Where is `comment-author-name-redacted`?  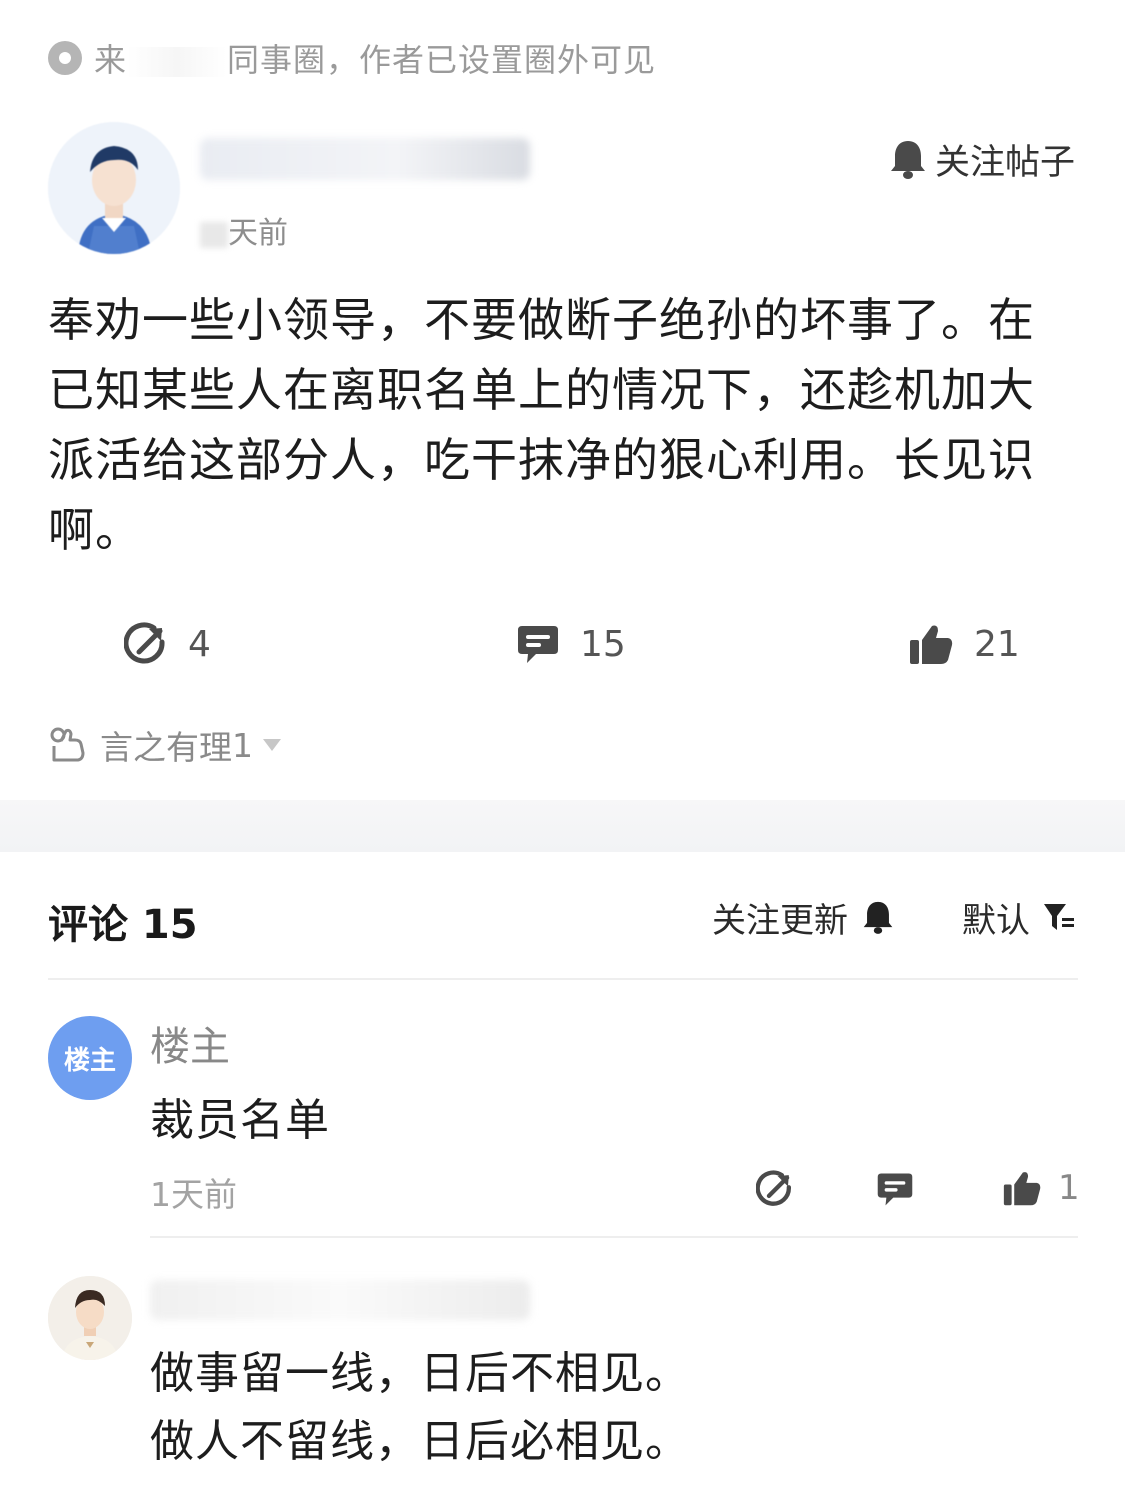 comment-author-name-redacted is located at coordinates (340, 1300).